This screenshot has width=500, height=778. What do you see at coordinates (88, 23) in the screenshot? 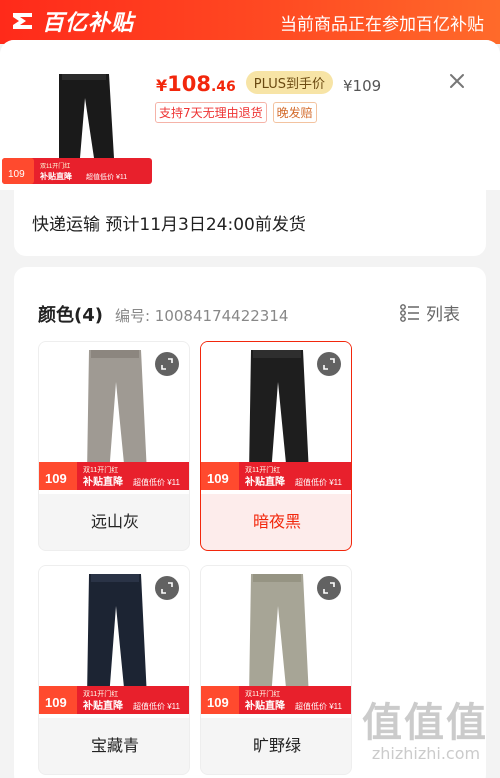
I see `brand-text: 百亿补贴` at bounding box center [88, 23].